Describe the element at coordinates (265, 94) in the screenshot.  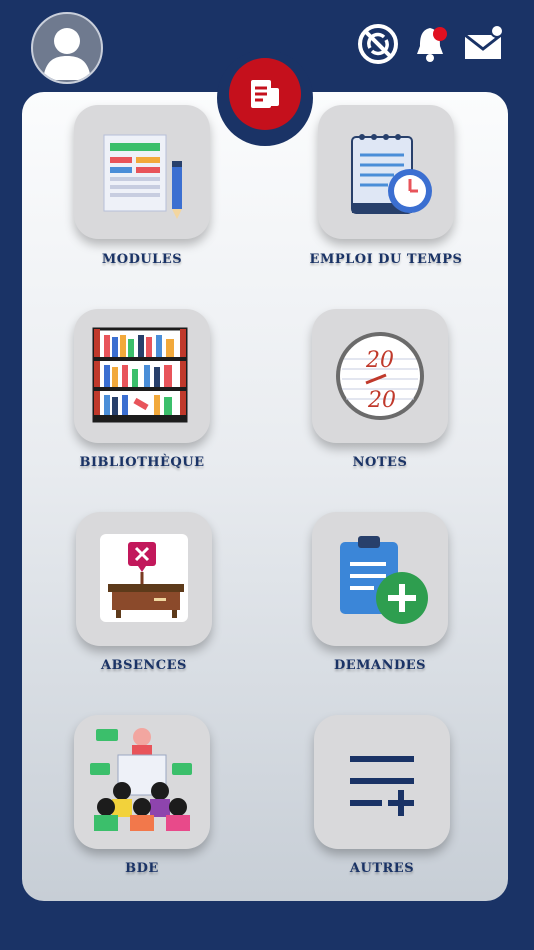
I see `document-icon` at that location.